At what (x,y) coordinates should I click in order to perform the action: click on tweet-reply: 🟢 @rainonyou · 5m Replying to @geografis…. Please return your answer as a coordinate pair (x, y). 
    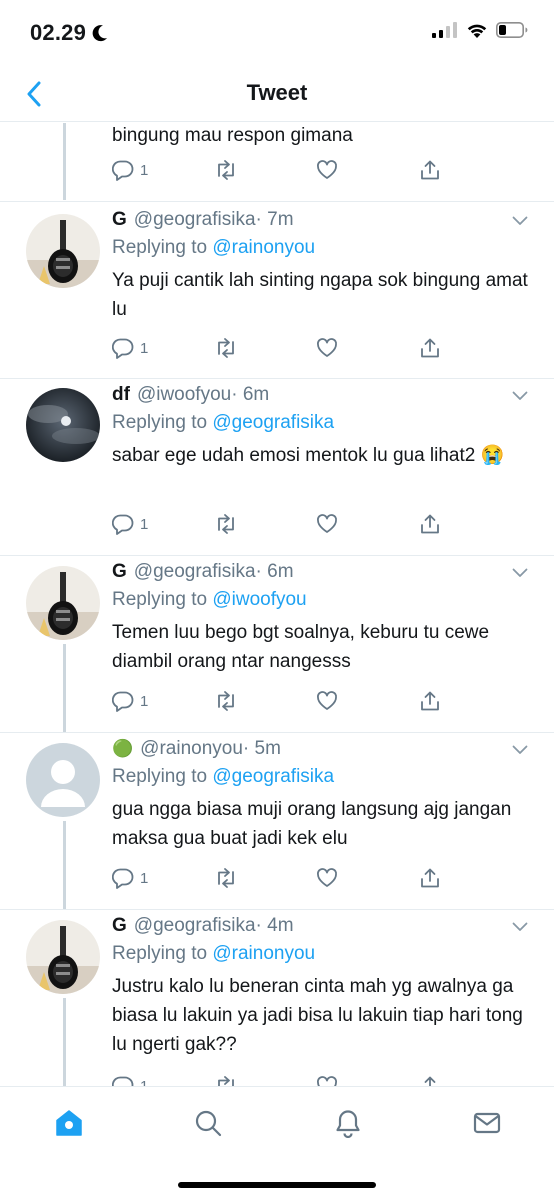
    Looking at the image, I should click on (277, 821).